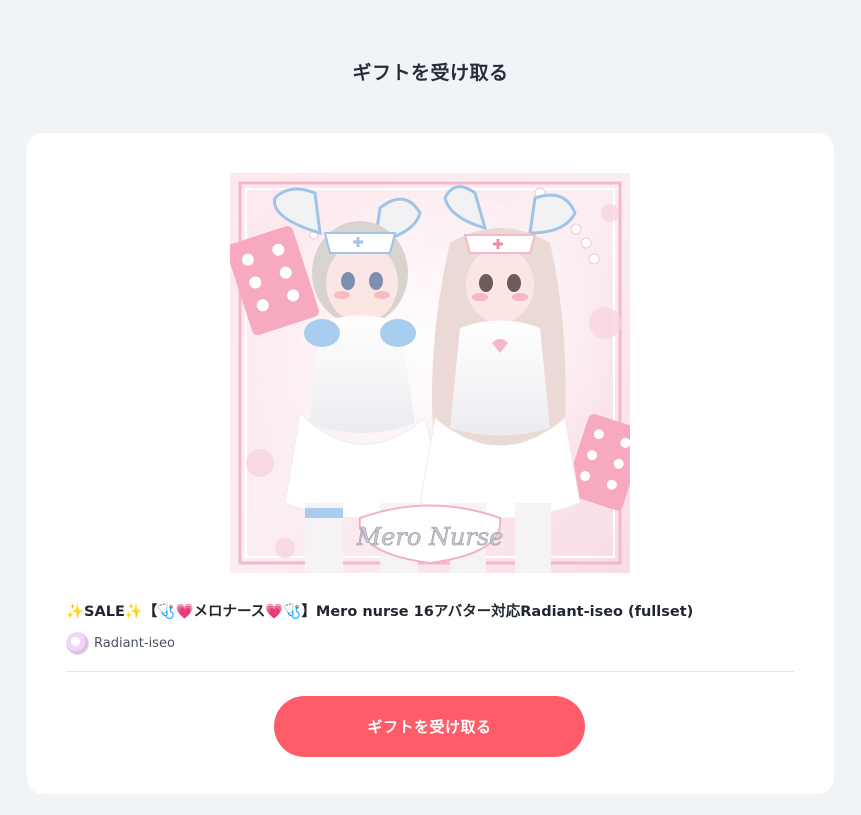  I want to click on divider, so click(430, 671).